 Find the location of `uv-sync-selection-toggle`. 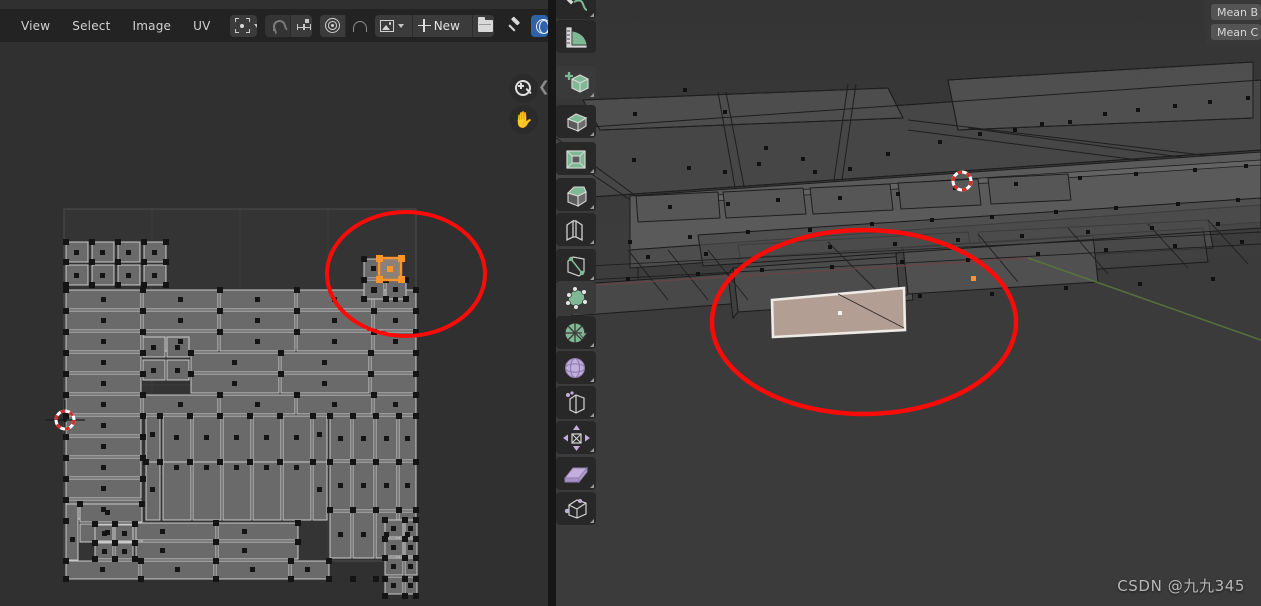

uv-sync-selection-toggle is located at coordinates (539, 25).